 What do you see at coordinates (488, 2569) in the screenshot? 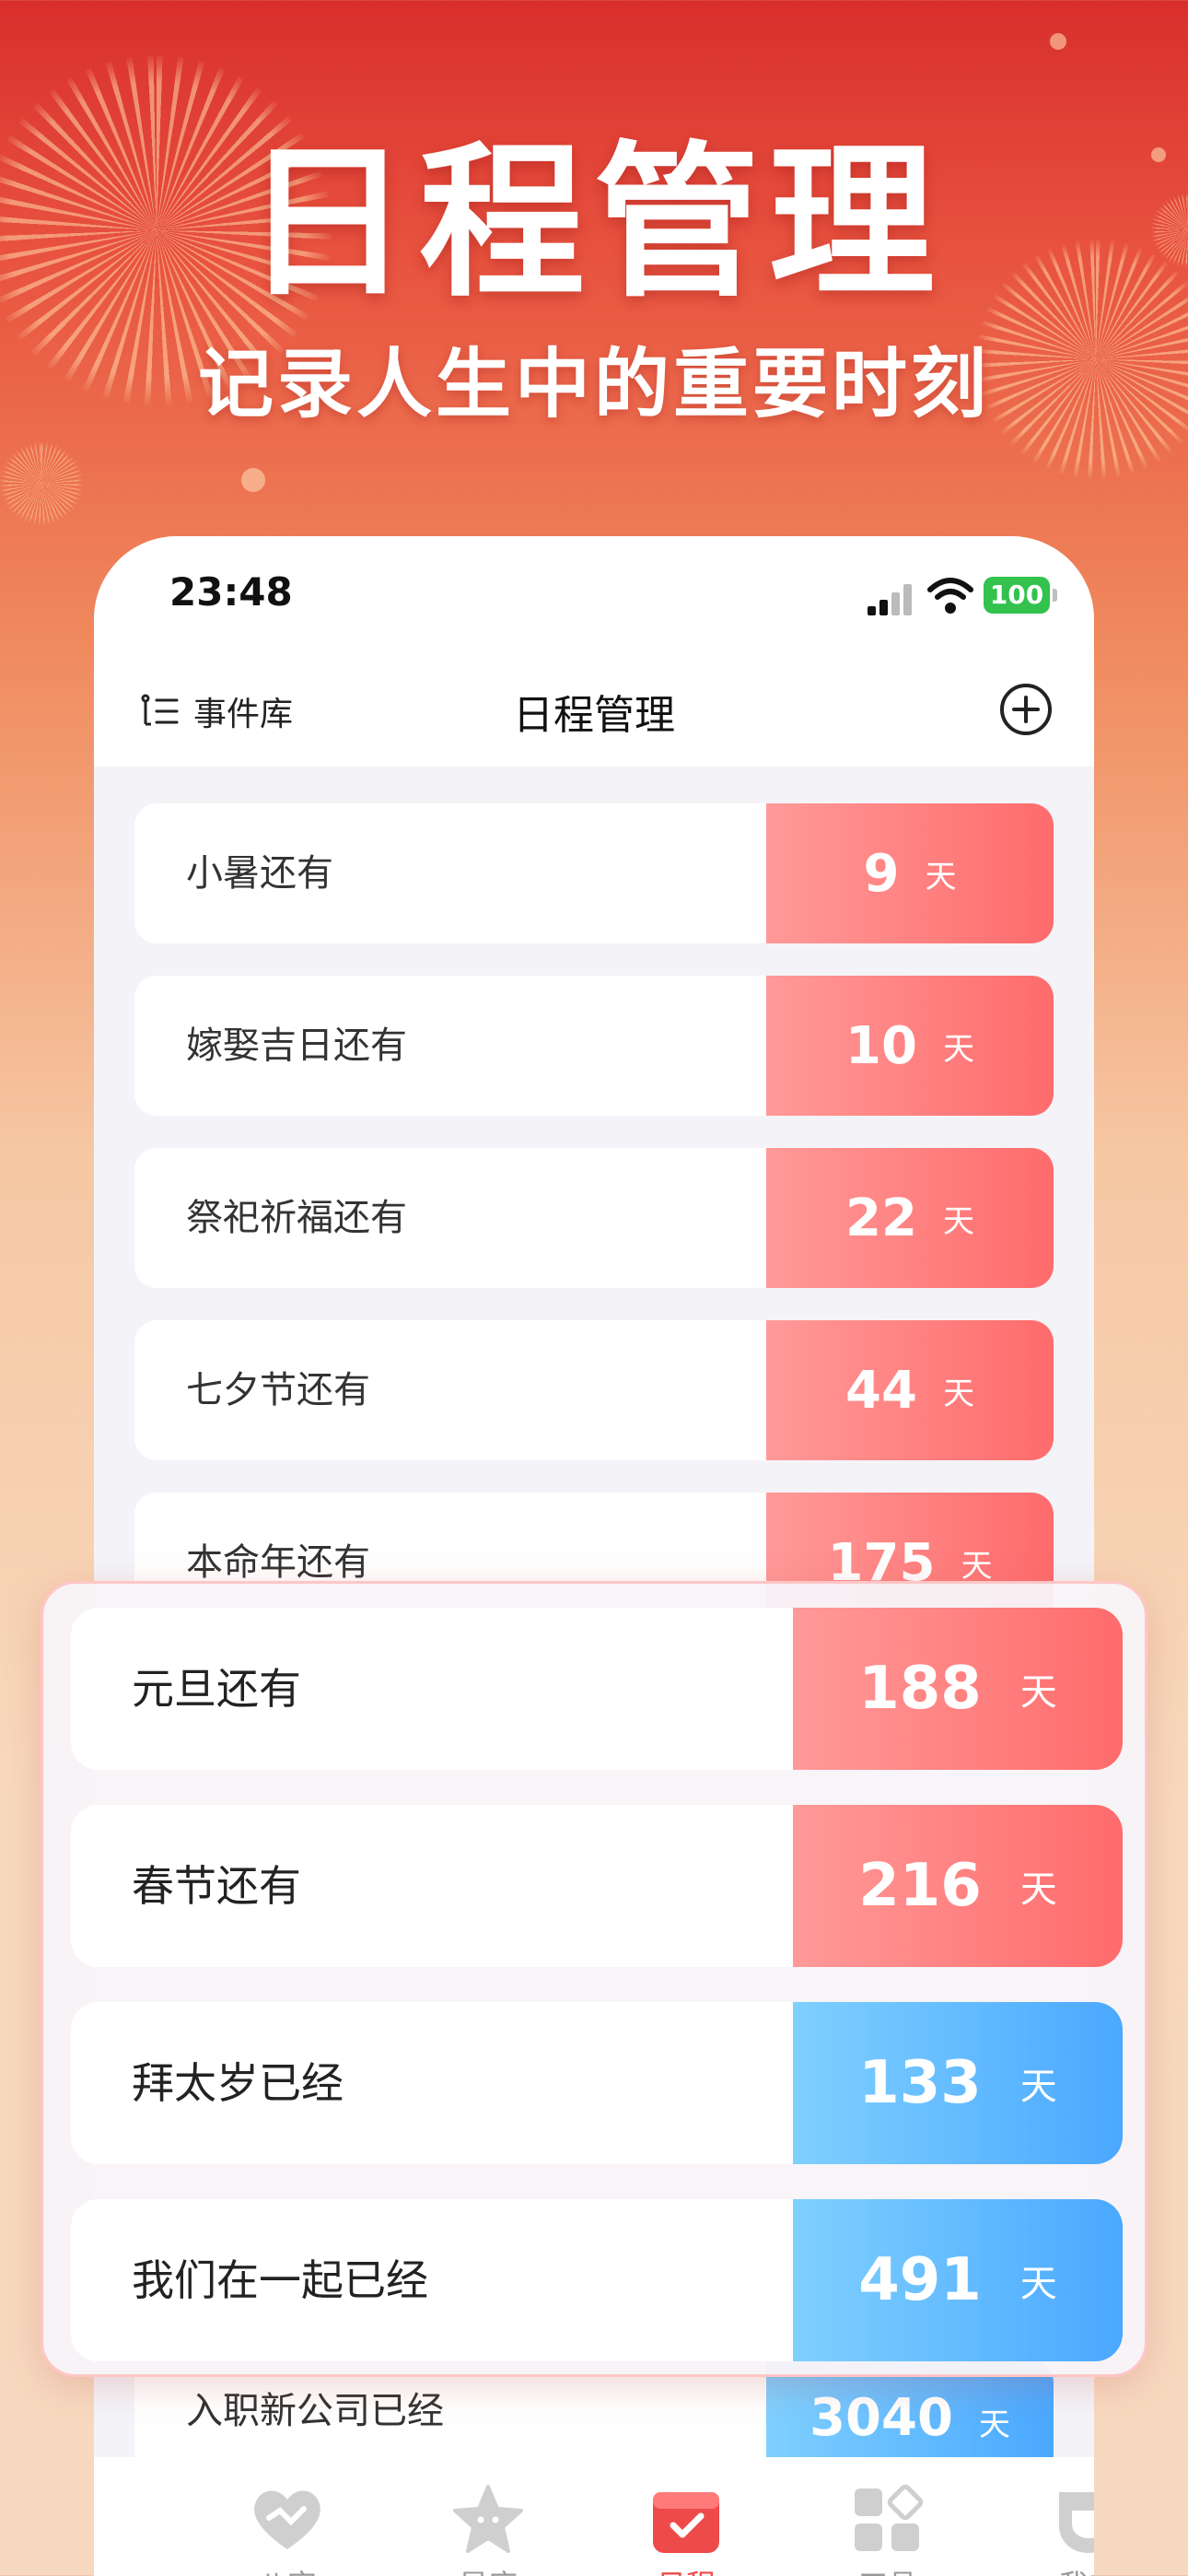
I see `tab-label: 星座` at bounding box center [488, 2569].